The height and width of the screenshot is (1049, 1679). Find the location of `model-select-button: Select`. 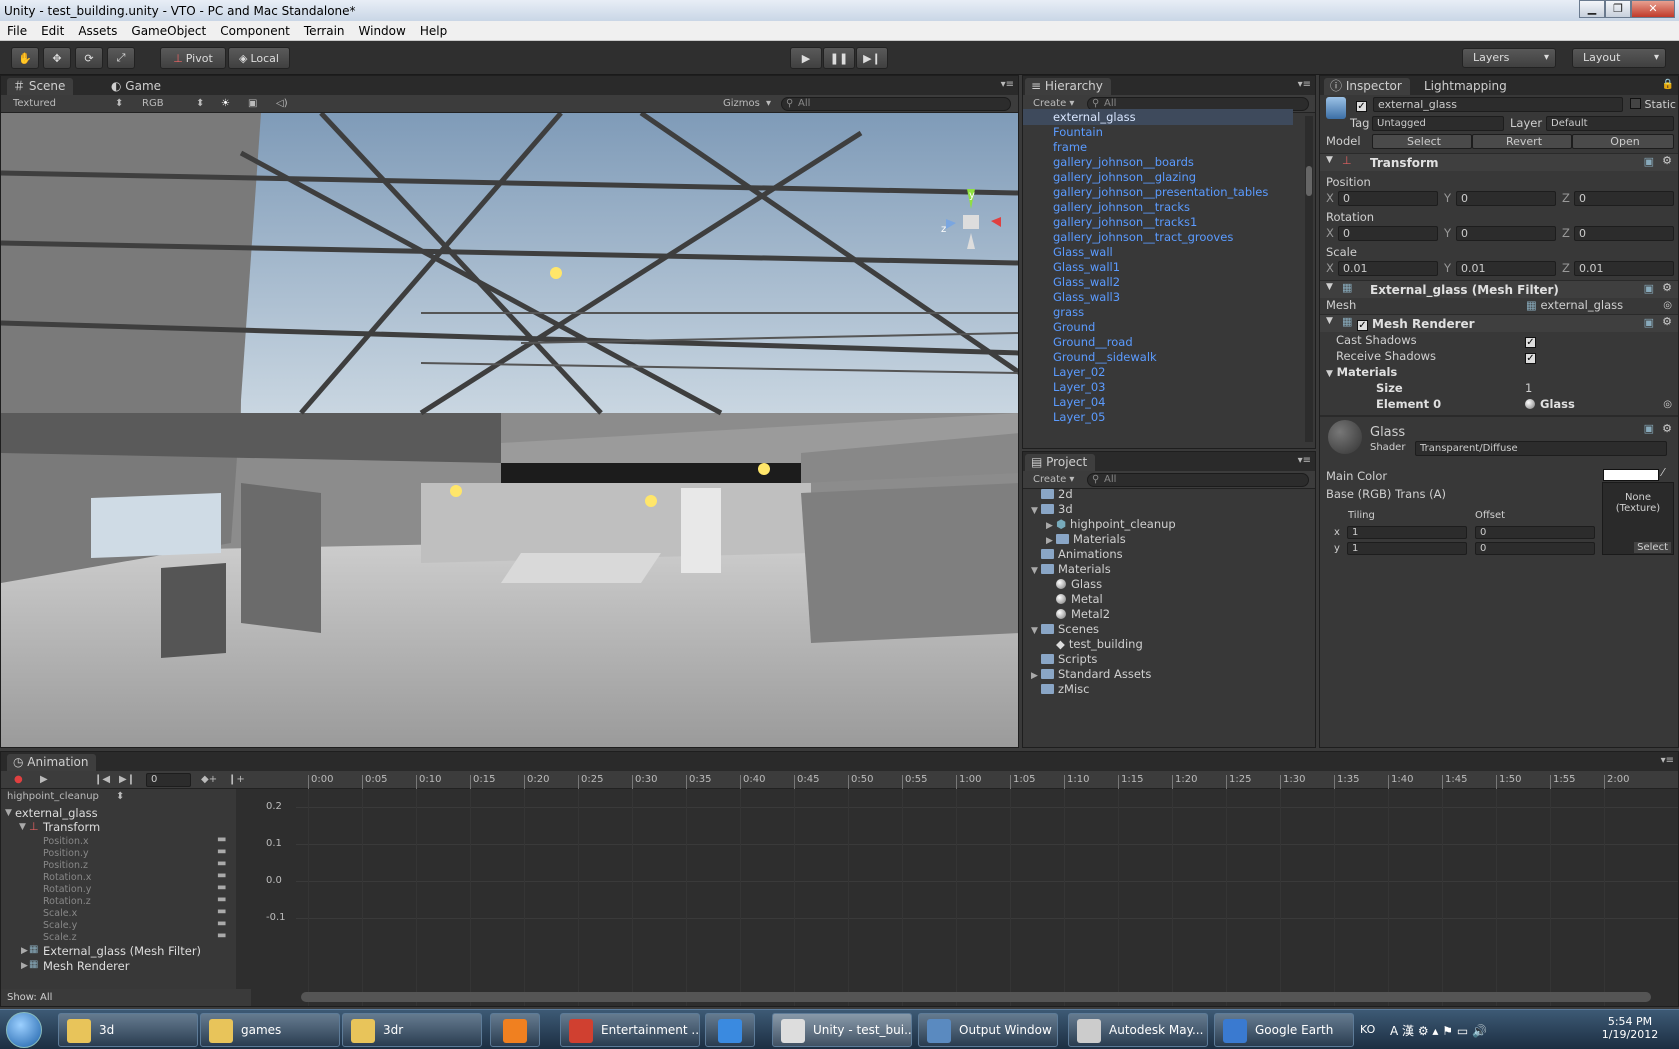

model-select-button: Select is located at coordinates (1422, 141).